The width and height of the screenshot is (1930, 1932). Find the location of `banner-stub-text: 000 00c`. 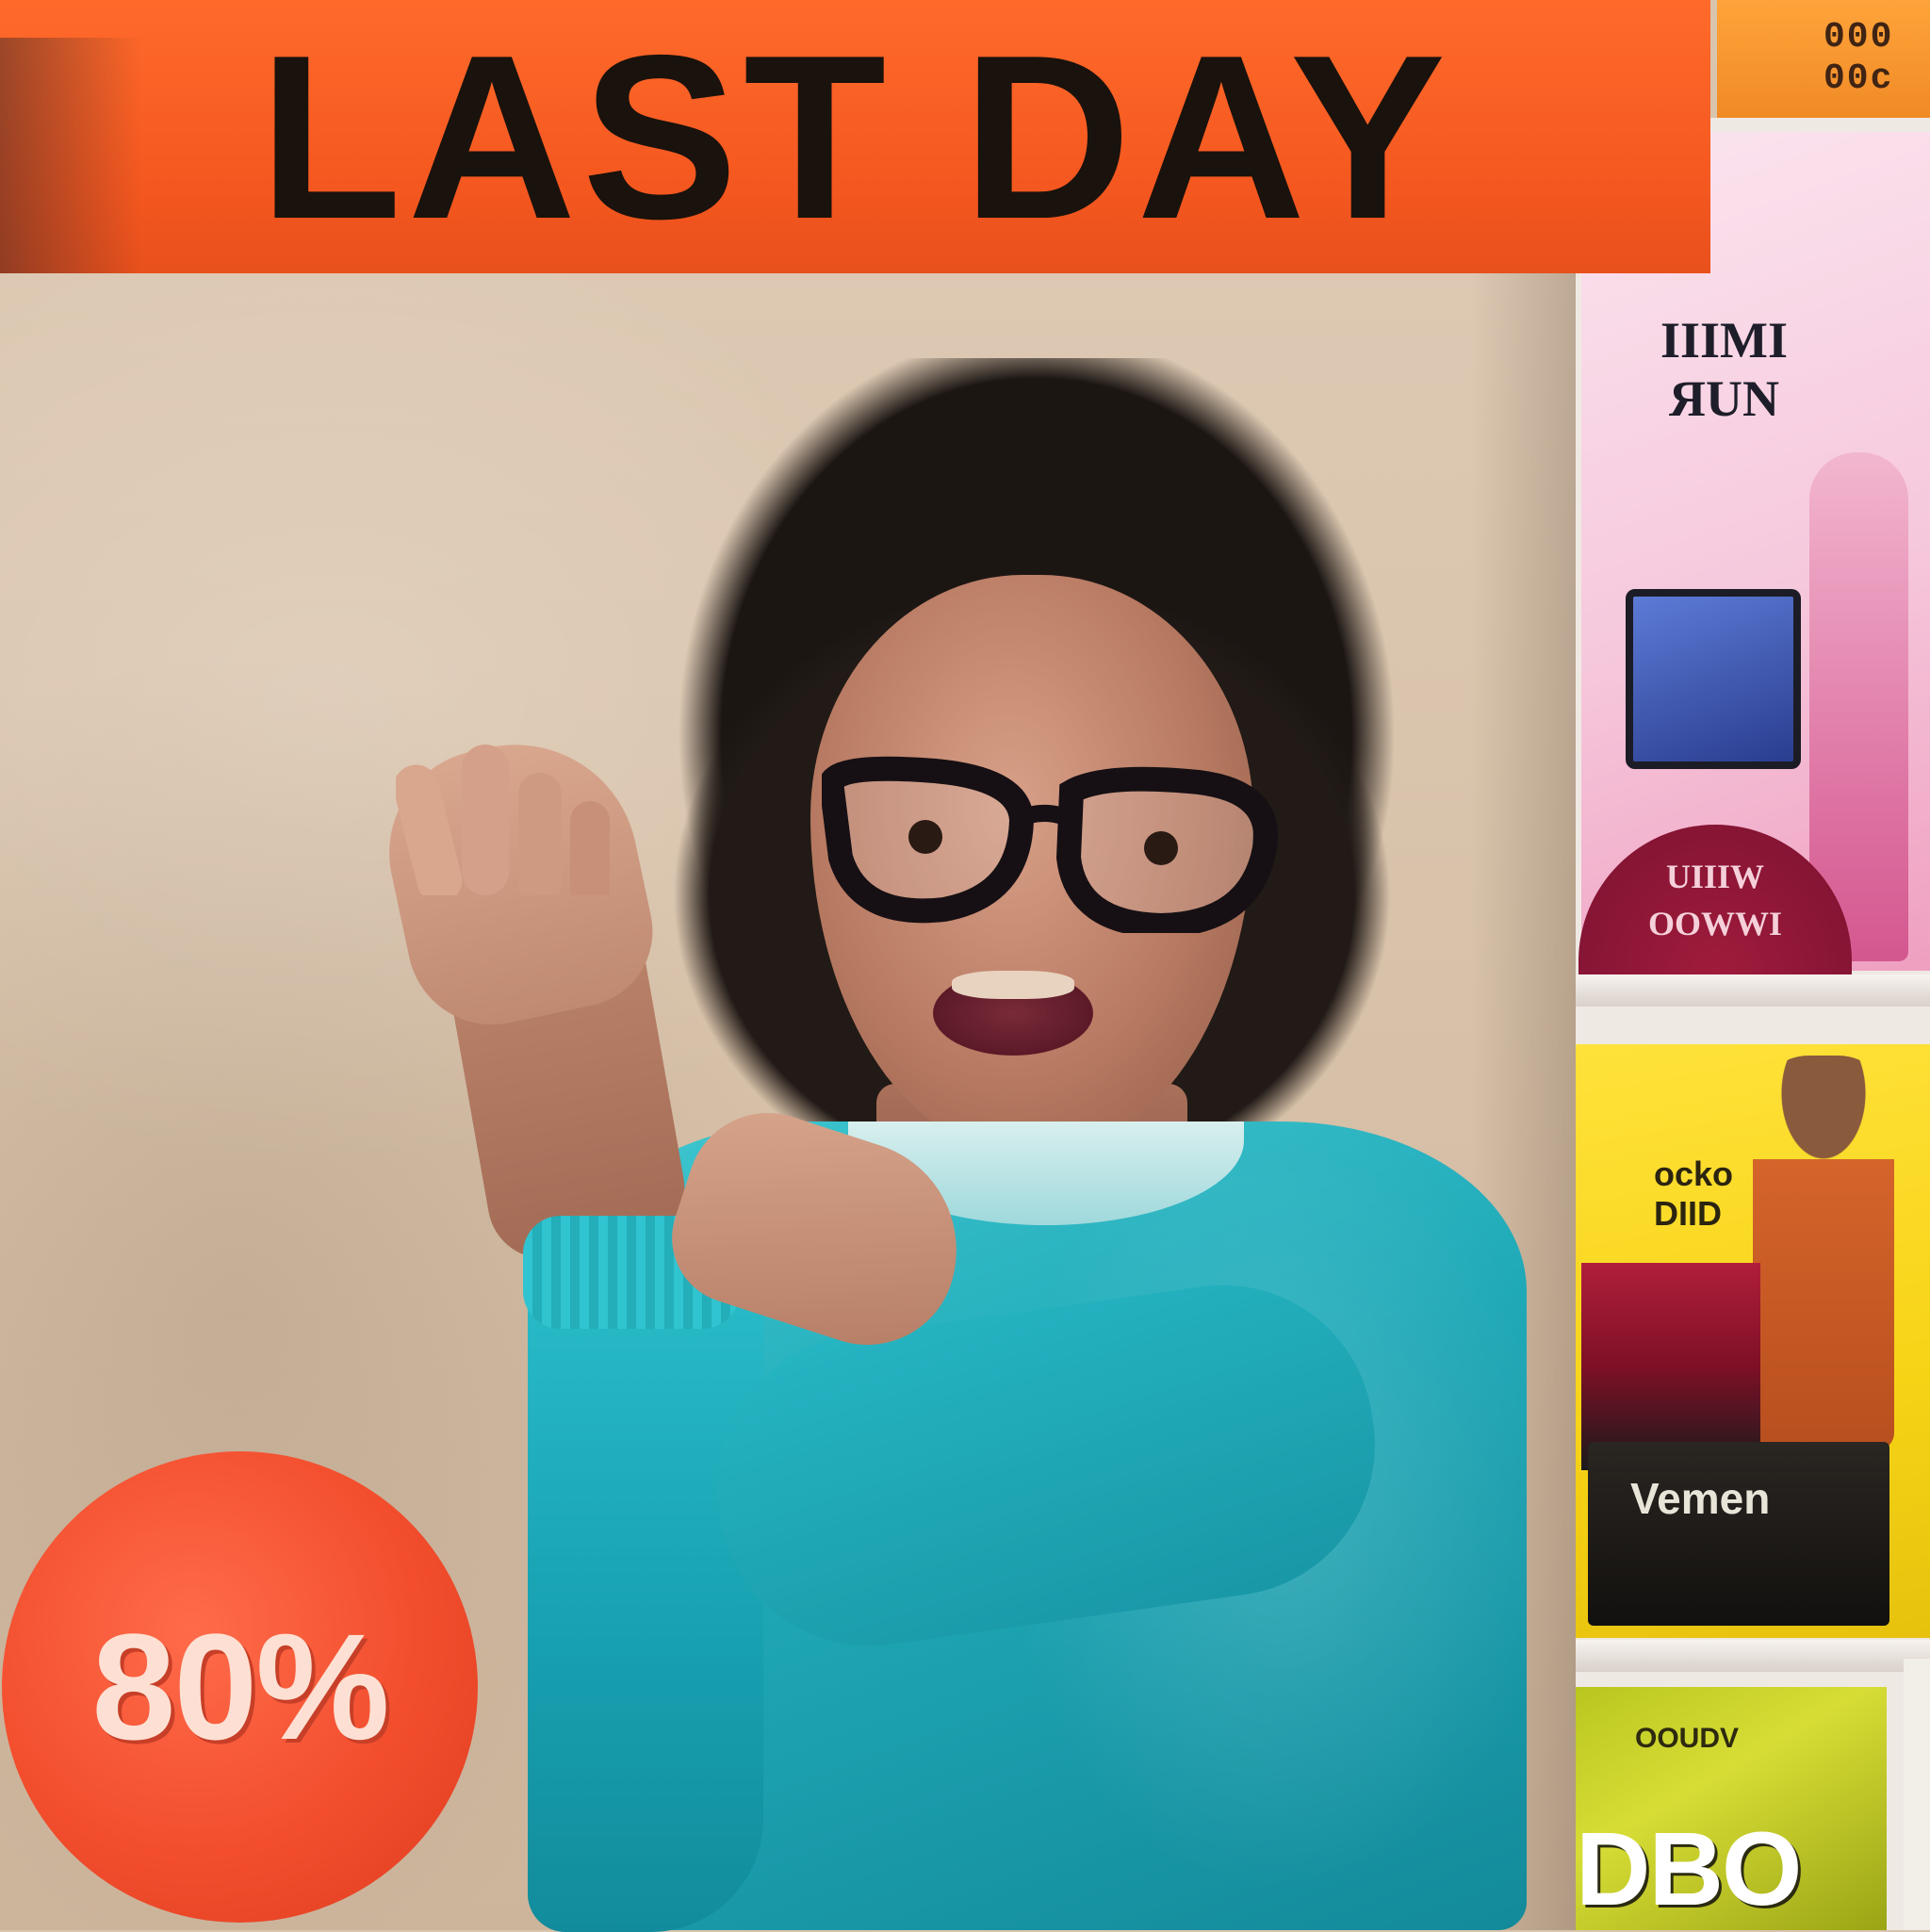

banner-stub-text: 000 00c is located at coordinates (1859, 58).